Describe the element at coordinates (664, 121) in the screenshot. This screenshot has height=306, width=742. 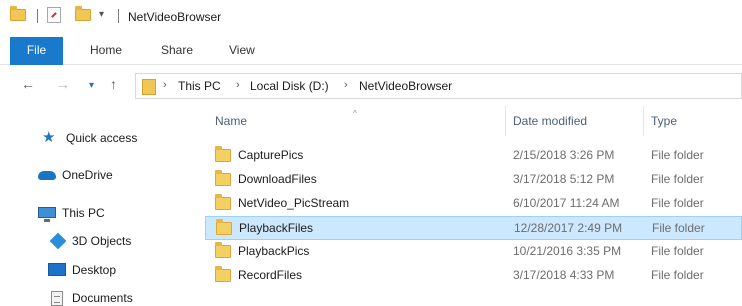
I see `column-header-type: Type` at that location.